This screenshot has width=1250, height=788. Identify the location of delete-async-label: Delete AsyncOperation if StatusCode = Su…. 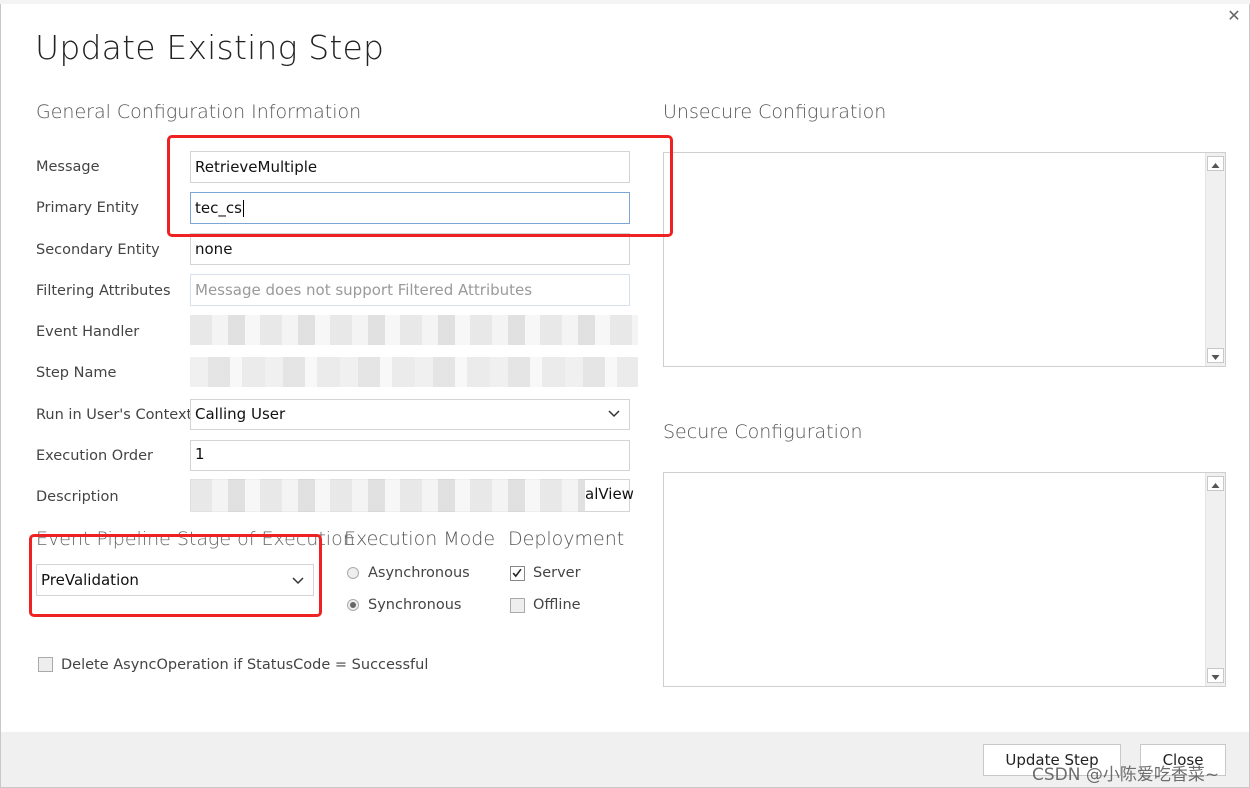
(245, 665).